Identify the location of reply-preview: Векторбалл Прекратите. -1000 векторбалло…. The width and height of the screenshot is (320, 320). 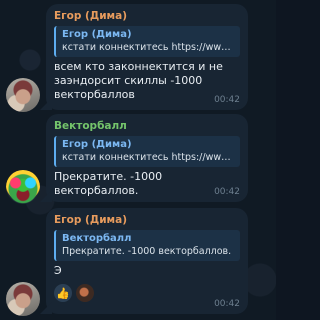
(147, 245).